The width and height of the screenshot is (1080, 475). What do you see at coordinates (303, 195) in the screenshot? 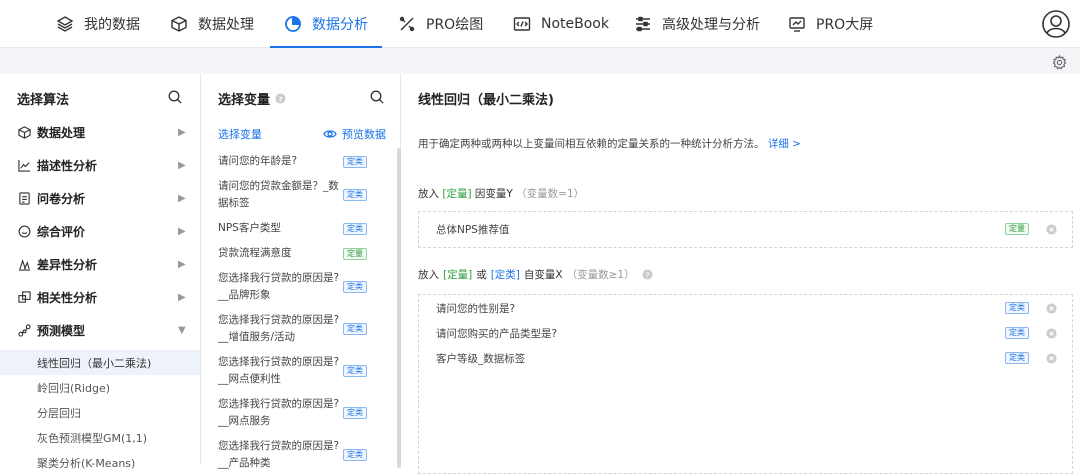
I see `variable-item: 请问您的贷款金额是？_数 据标签 定类` at bounding box center [303, 195].